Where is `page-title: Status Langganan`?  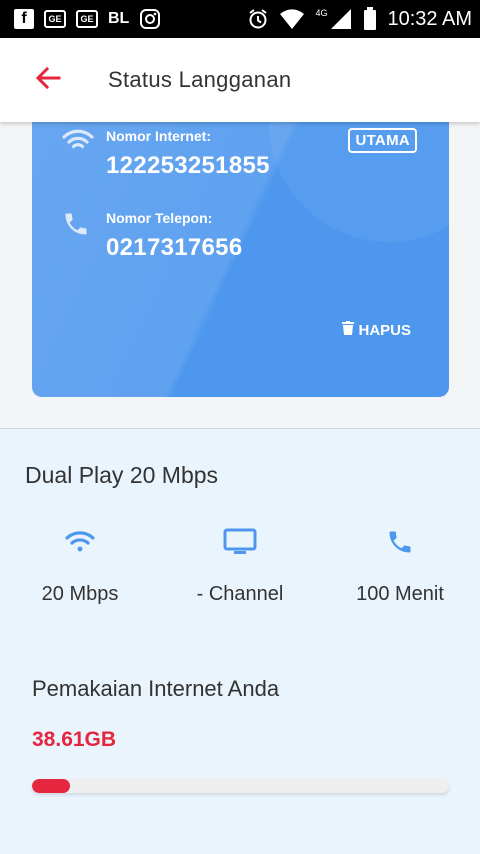
page-title: Status Langganan is located at coordinates (200, 79).